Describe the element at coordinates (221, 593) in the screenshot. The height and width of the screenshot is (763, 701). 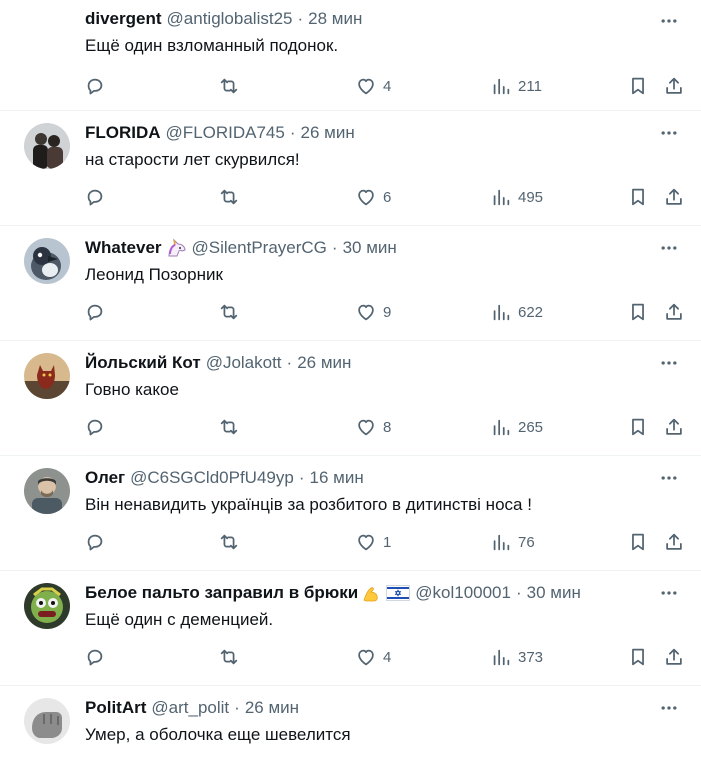
I see `author-name: Белое пальто заправил в брюки` at that location.